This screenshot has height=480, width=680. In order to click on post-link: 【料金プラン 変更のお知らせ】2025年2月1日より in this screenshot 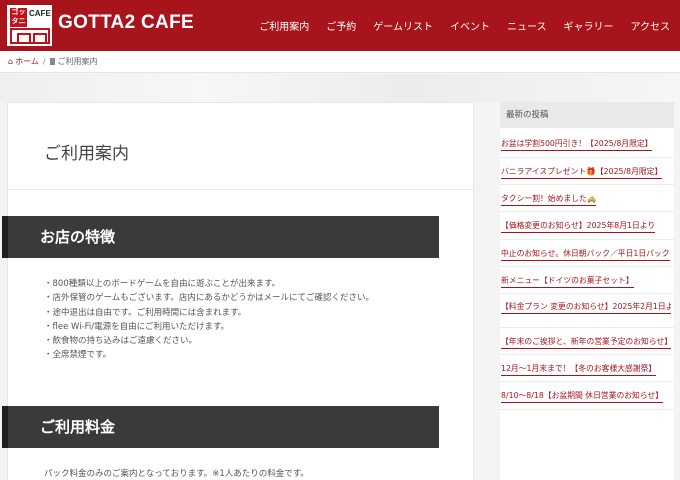, I will do `click(586, 307)`.